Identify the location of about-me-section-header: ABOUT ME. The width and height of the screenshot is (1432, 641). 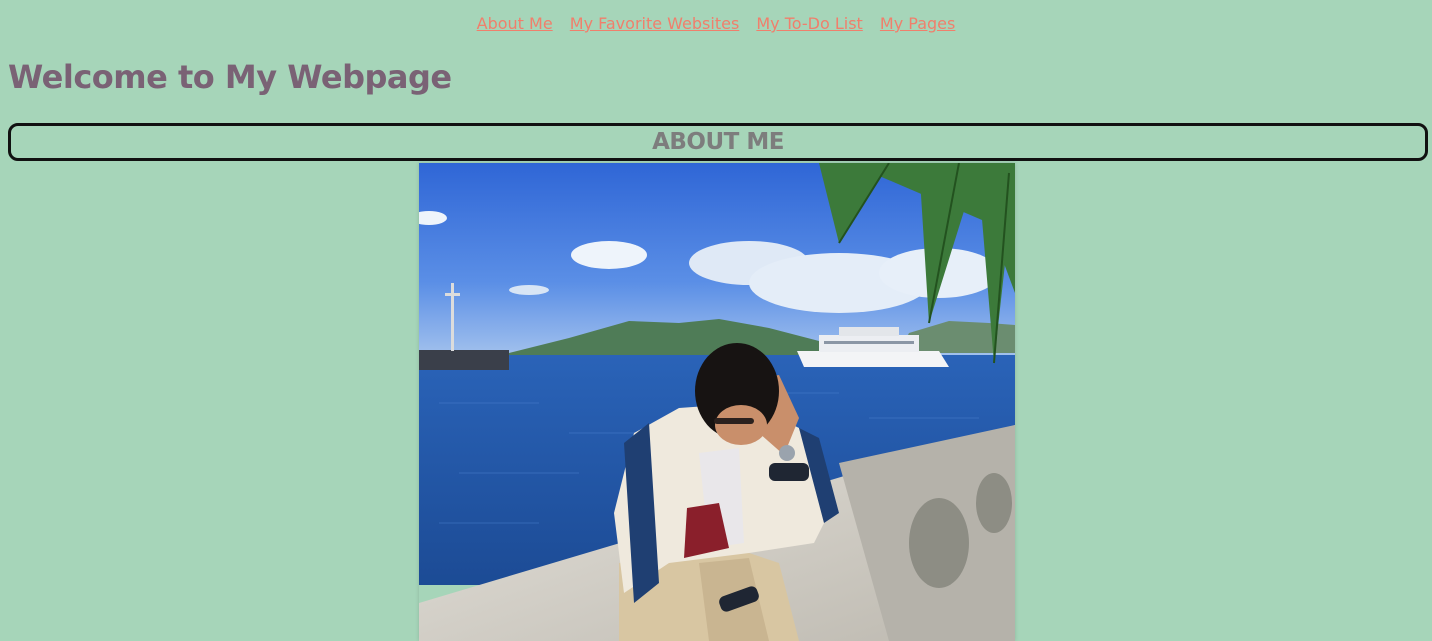
(718, 142).